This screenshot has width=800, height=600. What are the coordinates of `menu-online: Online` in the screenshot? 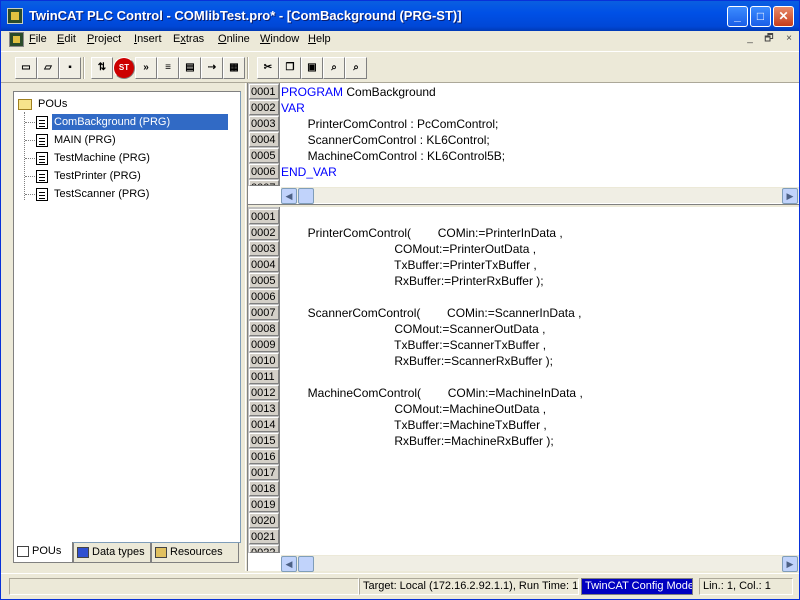 It's located at (234, 39).